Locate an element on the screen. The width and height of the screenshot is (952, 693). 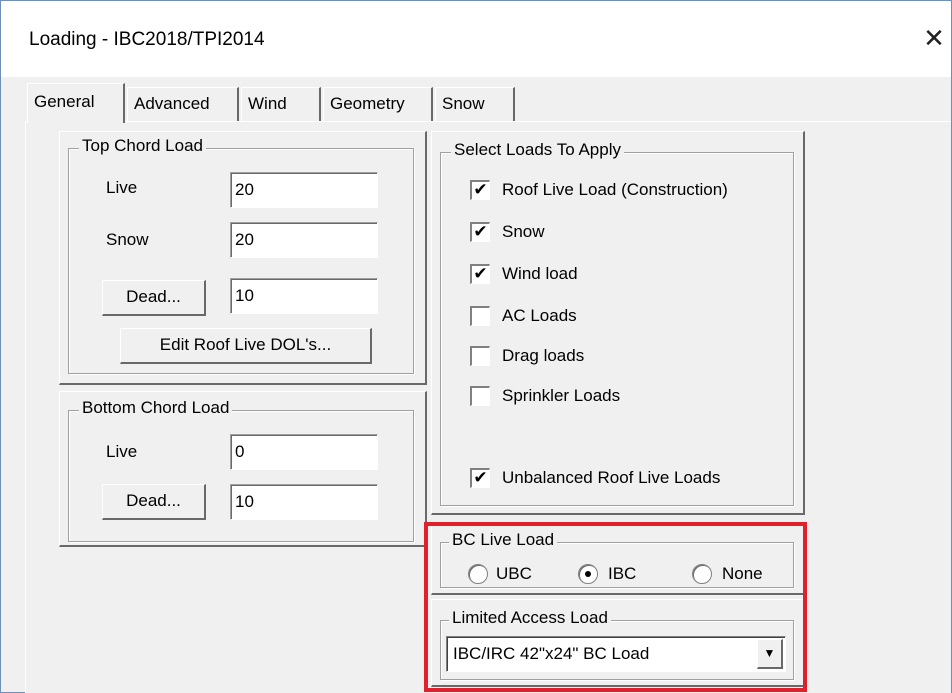
unbalanced-roof-live-label: Unbalanced Roof Live Loads is located at coordinates (611, 477).